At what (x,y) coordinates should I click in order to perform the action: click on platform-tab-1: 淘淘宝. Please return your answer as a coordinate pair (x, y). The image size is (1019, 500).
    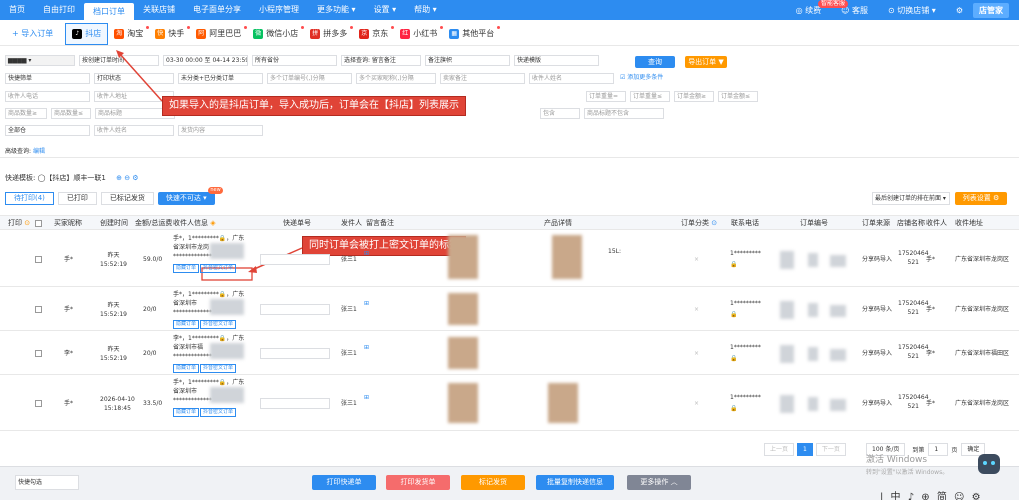
    Looking at the image, I should click on (129, 34).